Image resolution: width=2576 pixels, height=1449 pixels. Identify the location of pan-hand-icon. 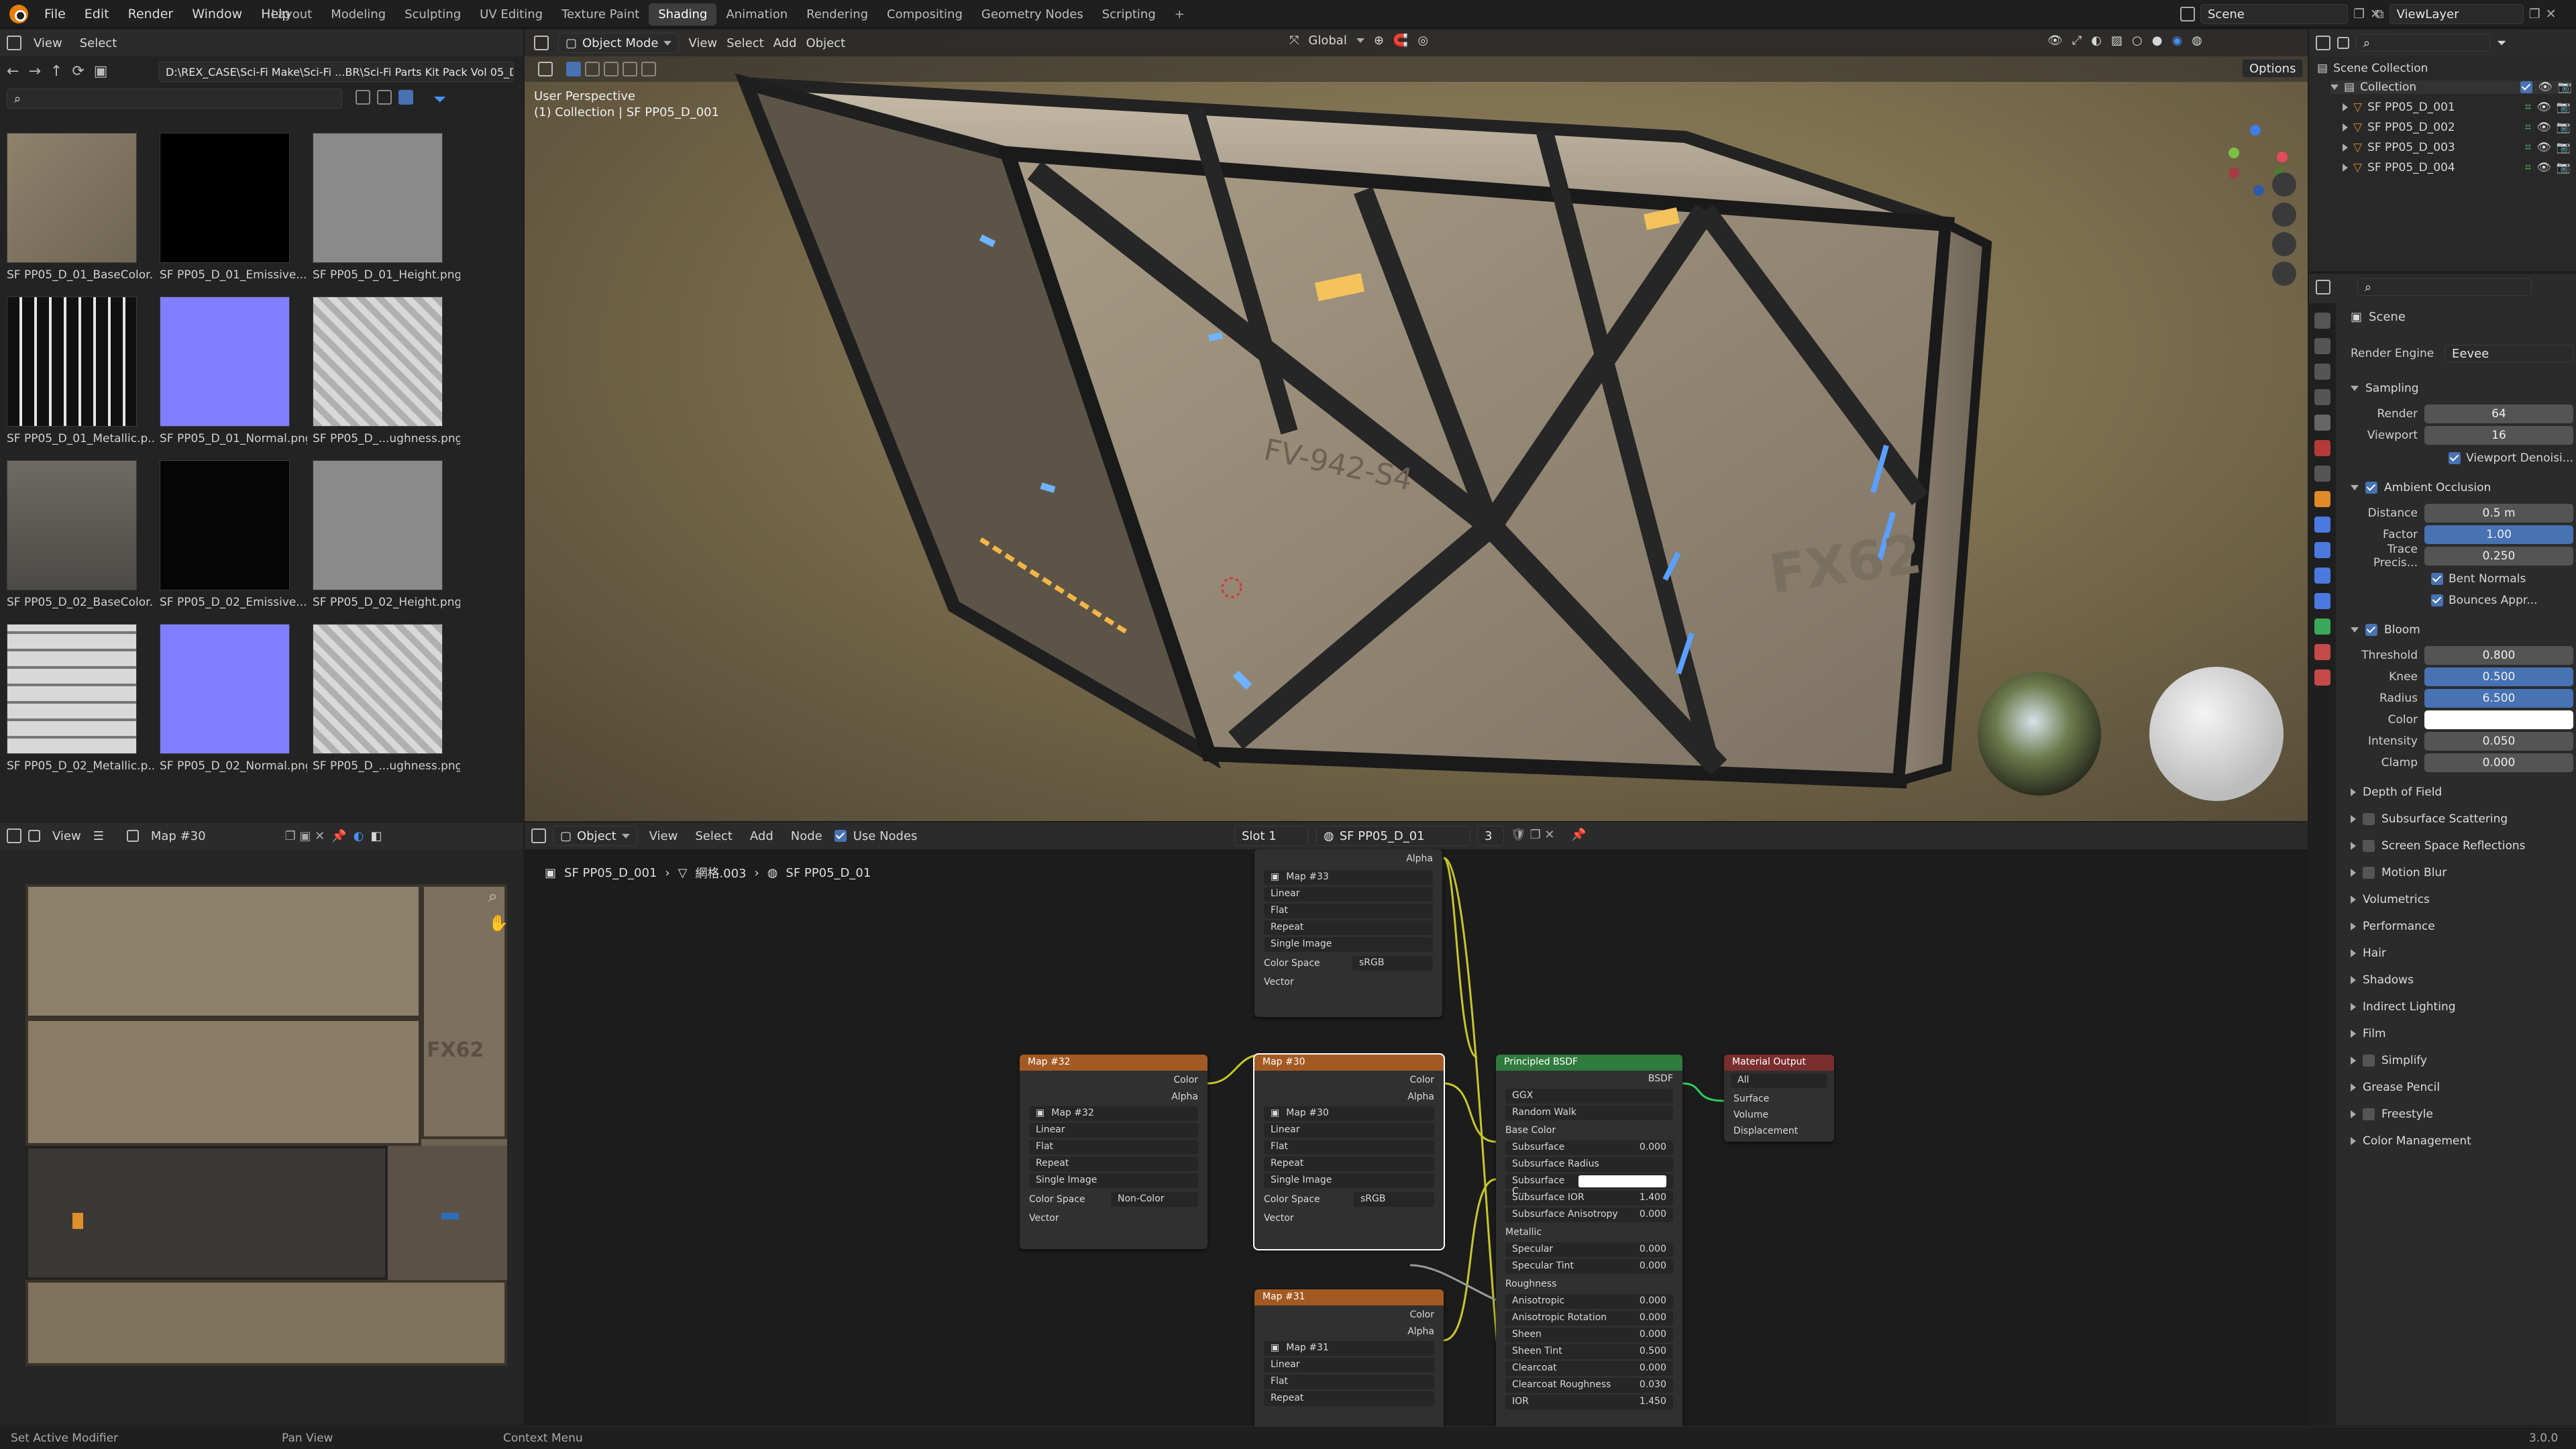
(2284, 215).